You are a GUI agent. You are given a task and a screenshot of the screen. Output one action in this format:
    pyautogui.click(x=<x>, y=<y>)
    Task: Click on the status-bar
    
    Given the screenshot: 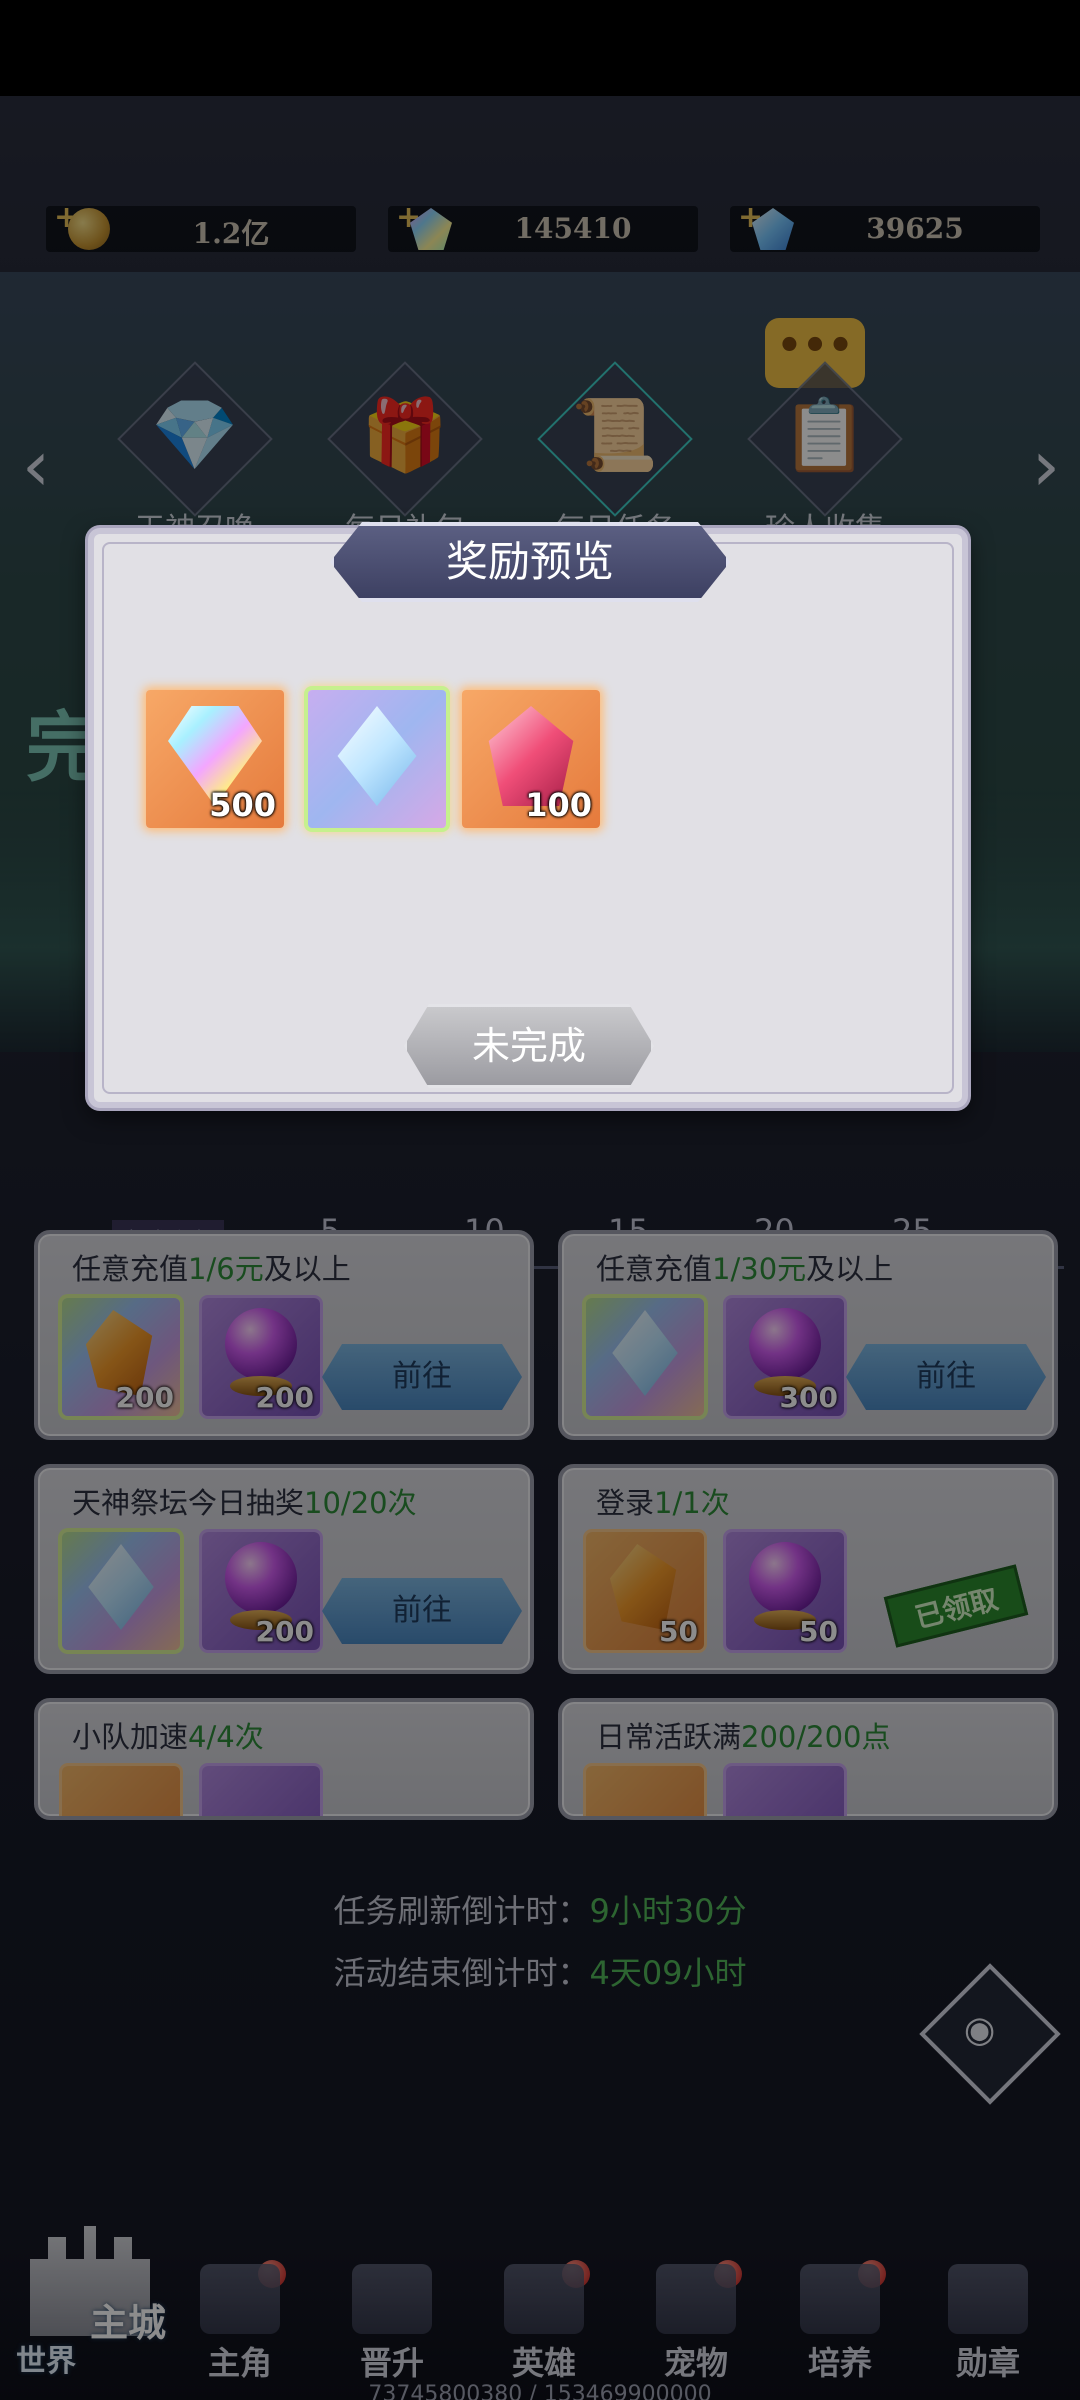 What is the action you would take?
    pyautogui.click(x=540, y=48)
    